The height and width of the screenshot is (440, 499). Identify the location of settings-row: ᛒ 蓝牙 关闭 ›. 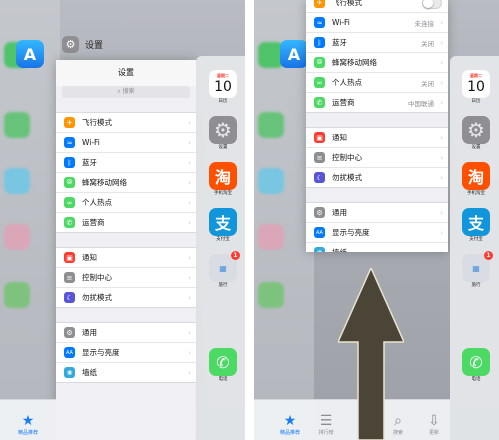
(377, 43).